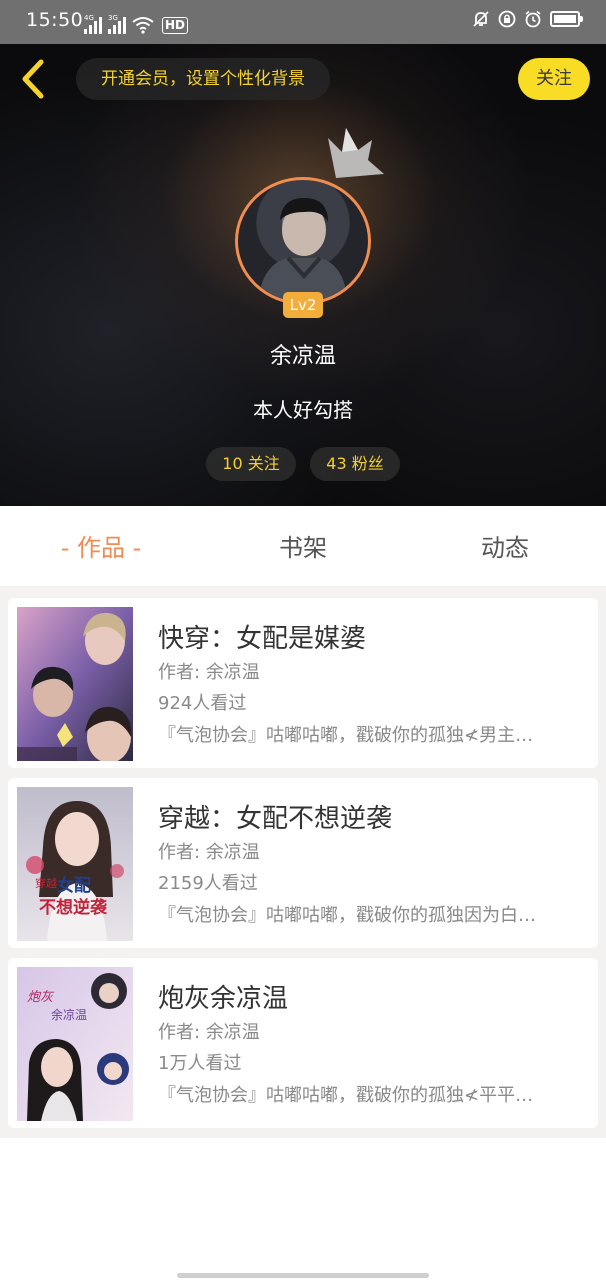 The height and width of the screenshot is (1280, 606). What do you see at coordinates (74, 885) in the screenshot?
I see `svg-text: 女配` at bounding box center [74, 885].